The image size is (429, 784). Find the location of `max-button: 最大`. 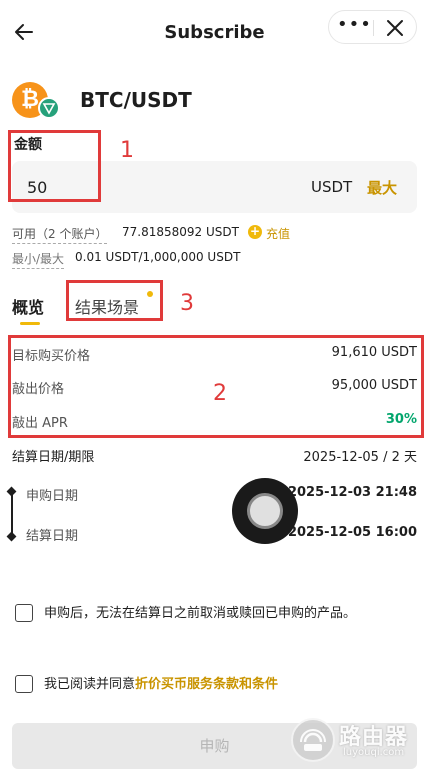

max-button: 最大 is located at coordinates (382, 187).